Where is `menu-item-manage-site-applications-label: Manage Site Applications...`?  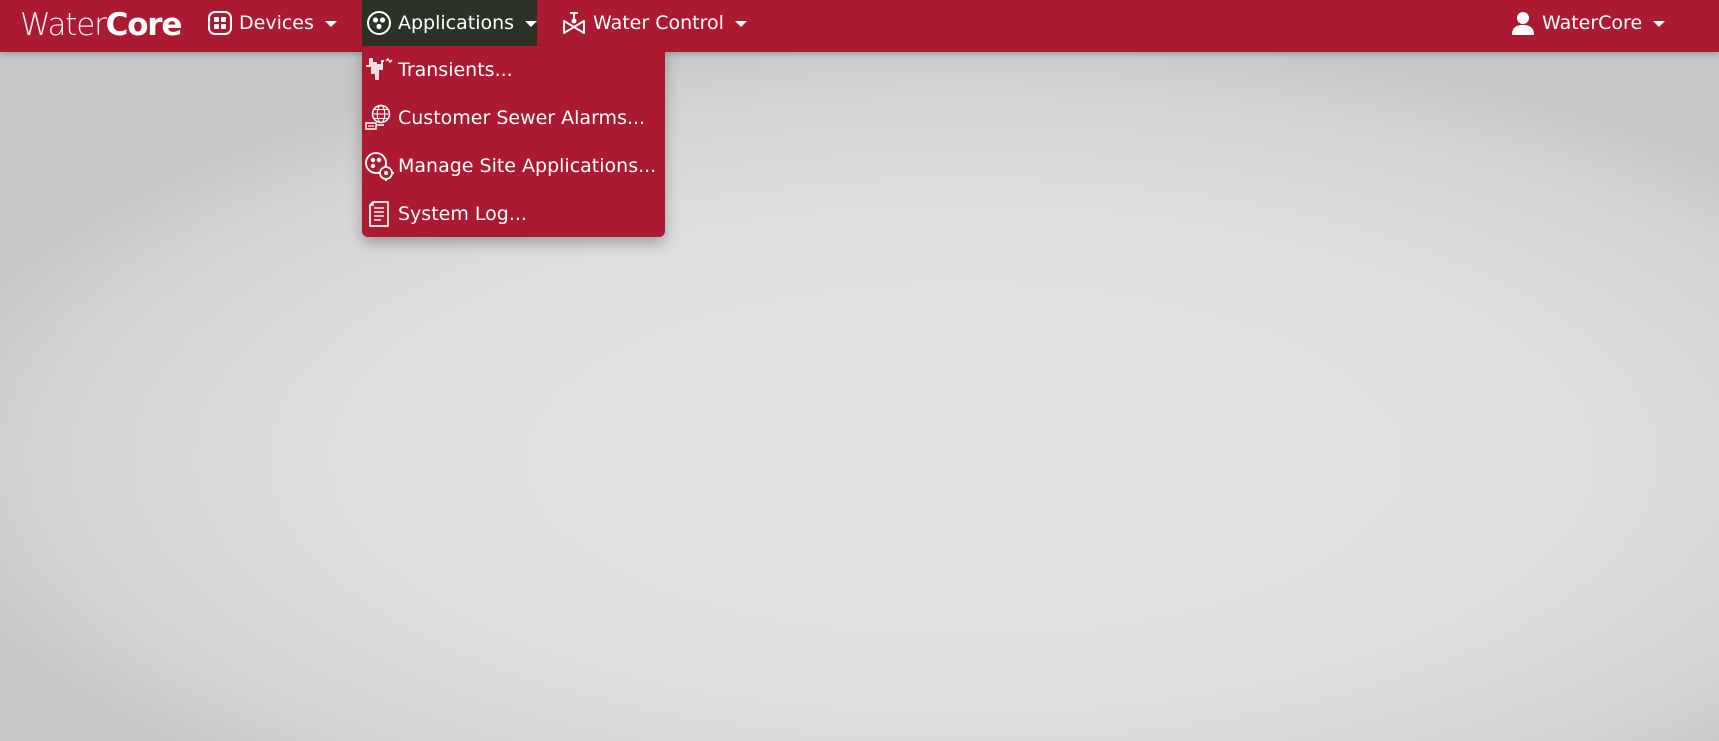
menu-item-manage-site-applications-label: Manage Site Applications... is located at coordinates (527, 166).